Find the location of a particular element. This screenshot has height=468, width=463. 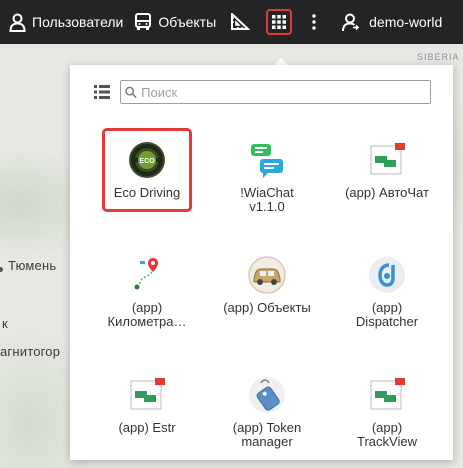

app-name: (app) АвтоЧат is located at coordinates (387, 192).